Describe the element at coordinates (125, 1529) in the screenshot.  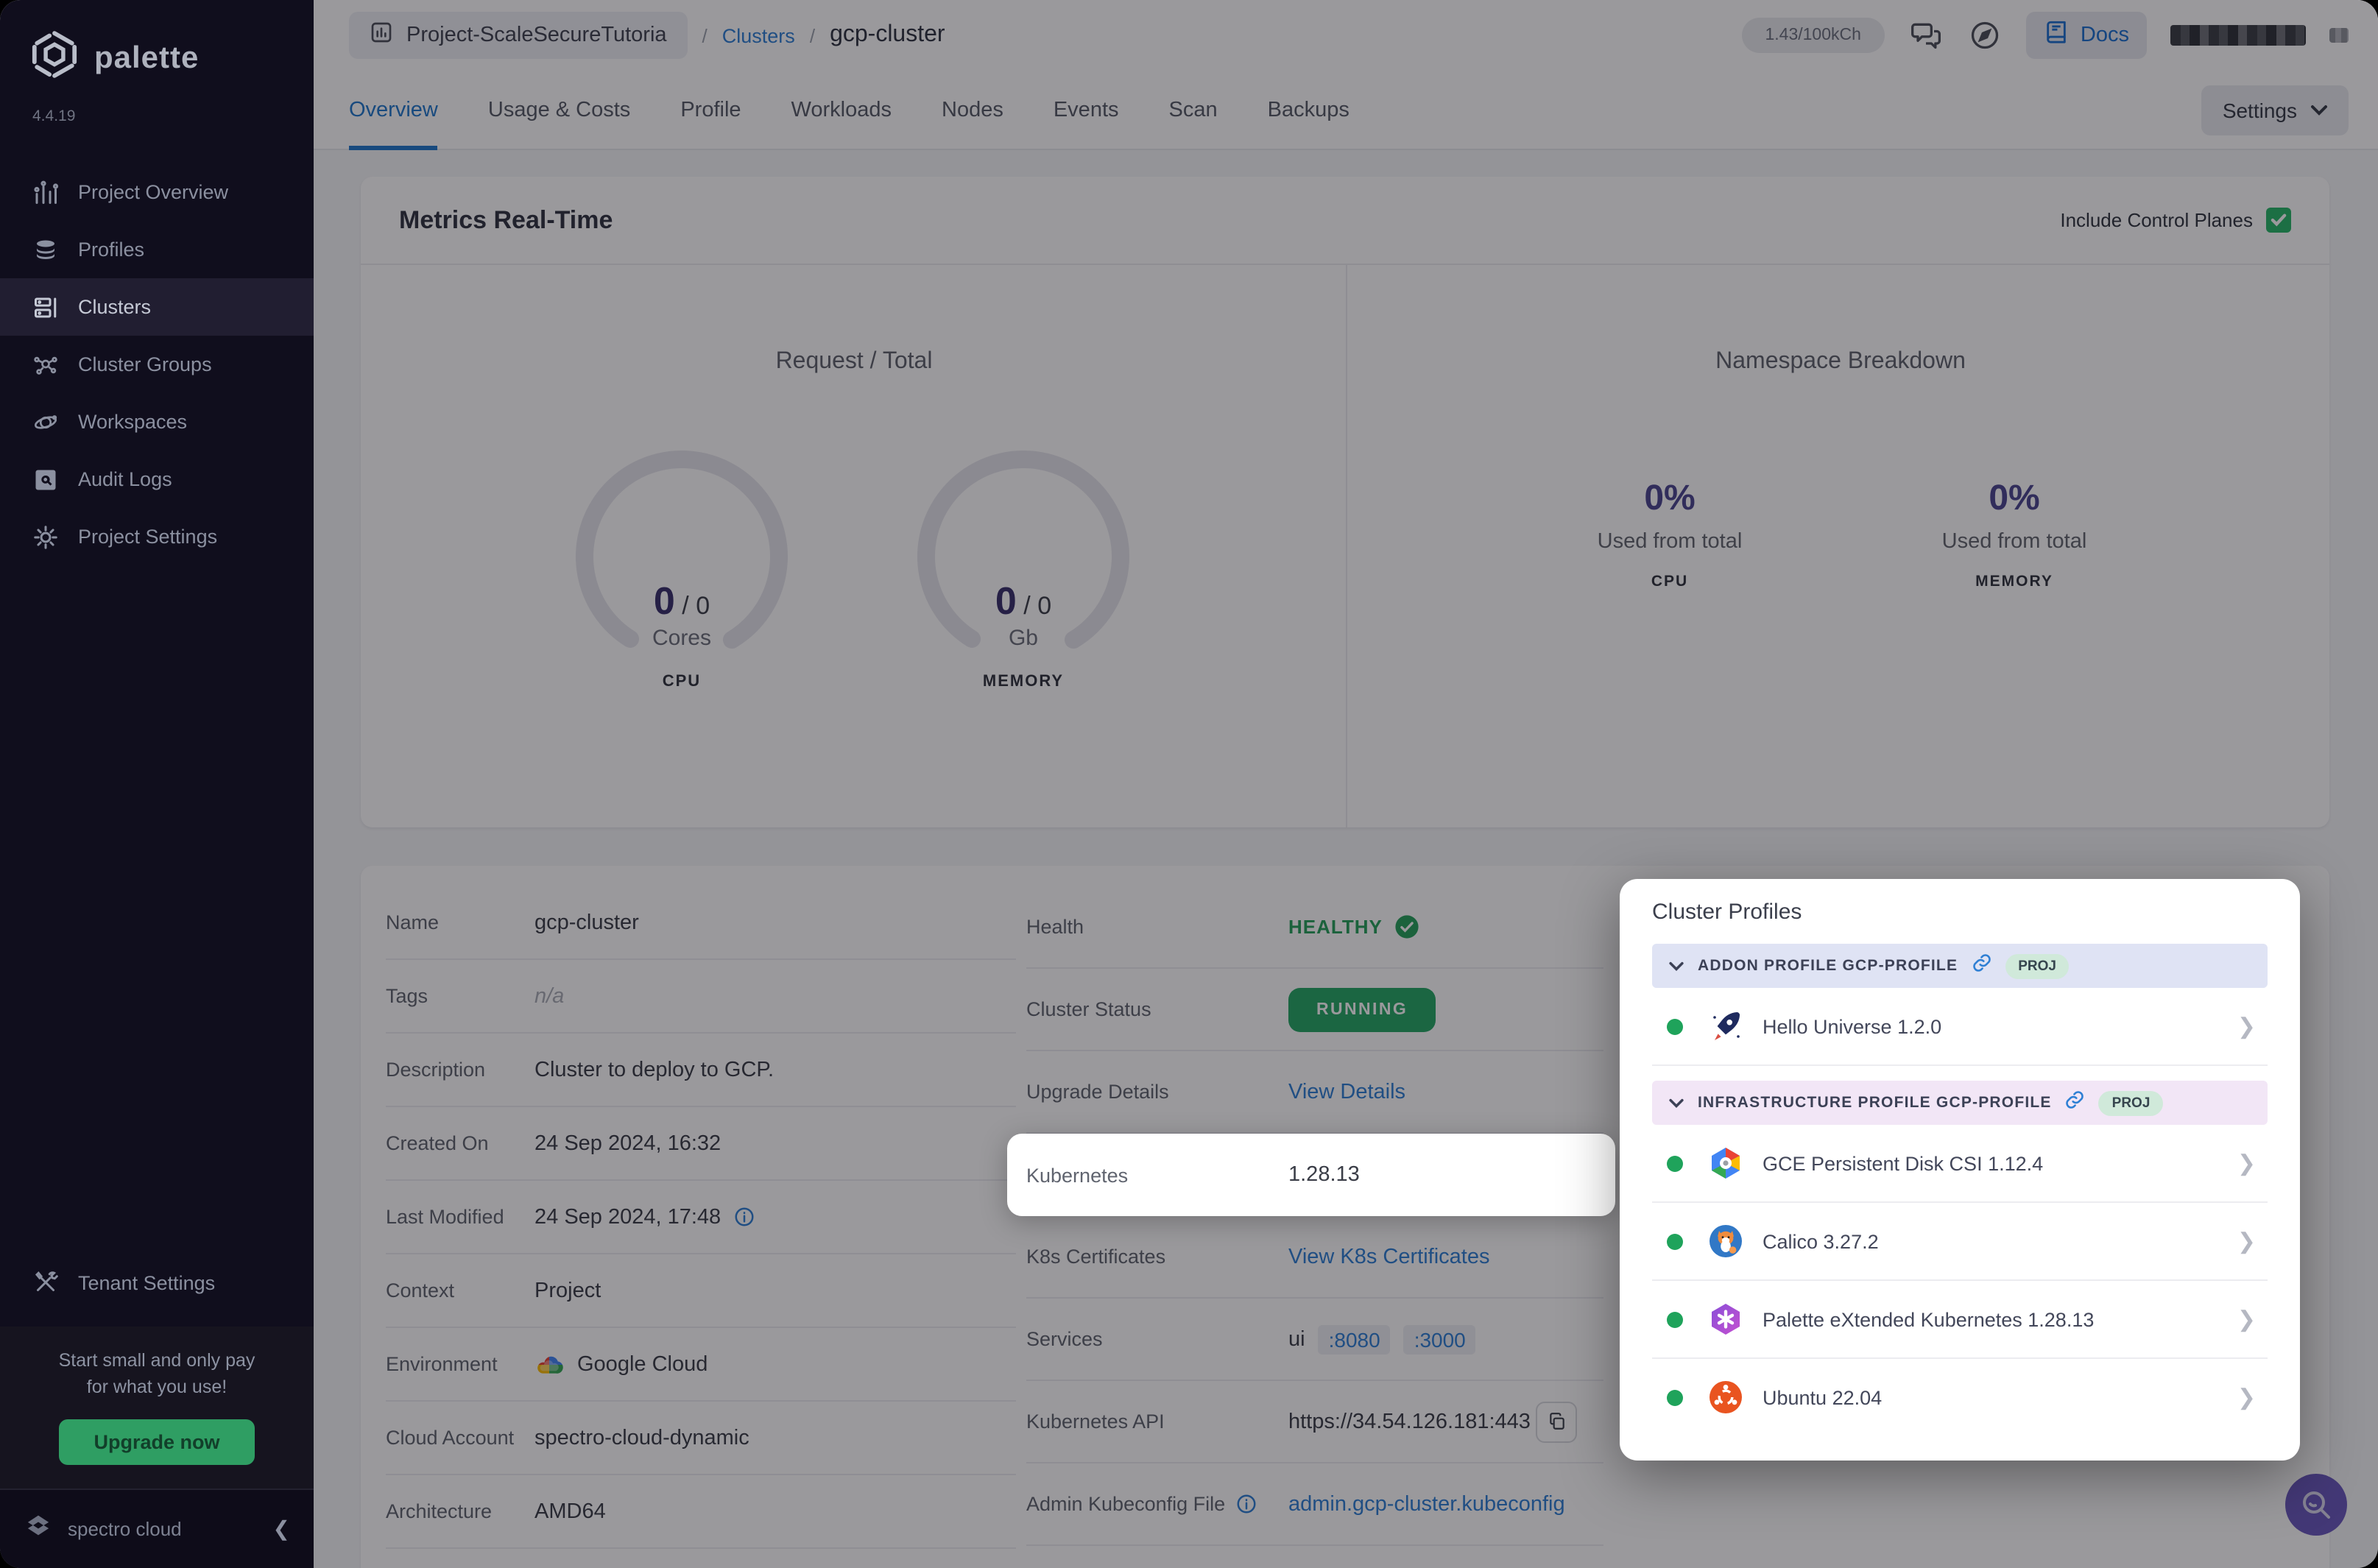
I see `brand-name: spectro cloud` at that location.